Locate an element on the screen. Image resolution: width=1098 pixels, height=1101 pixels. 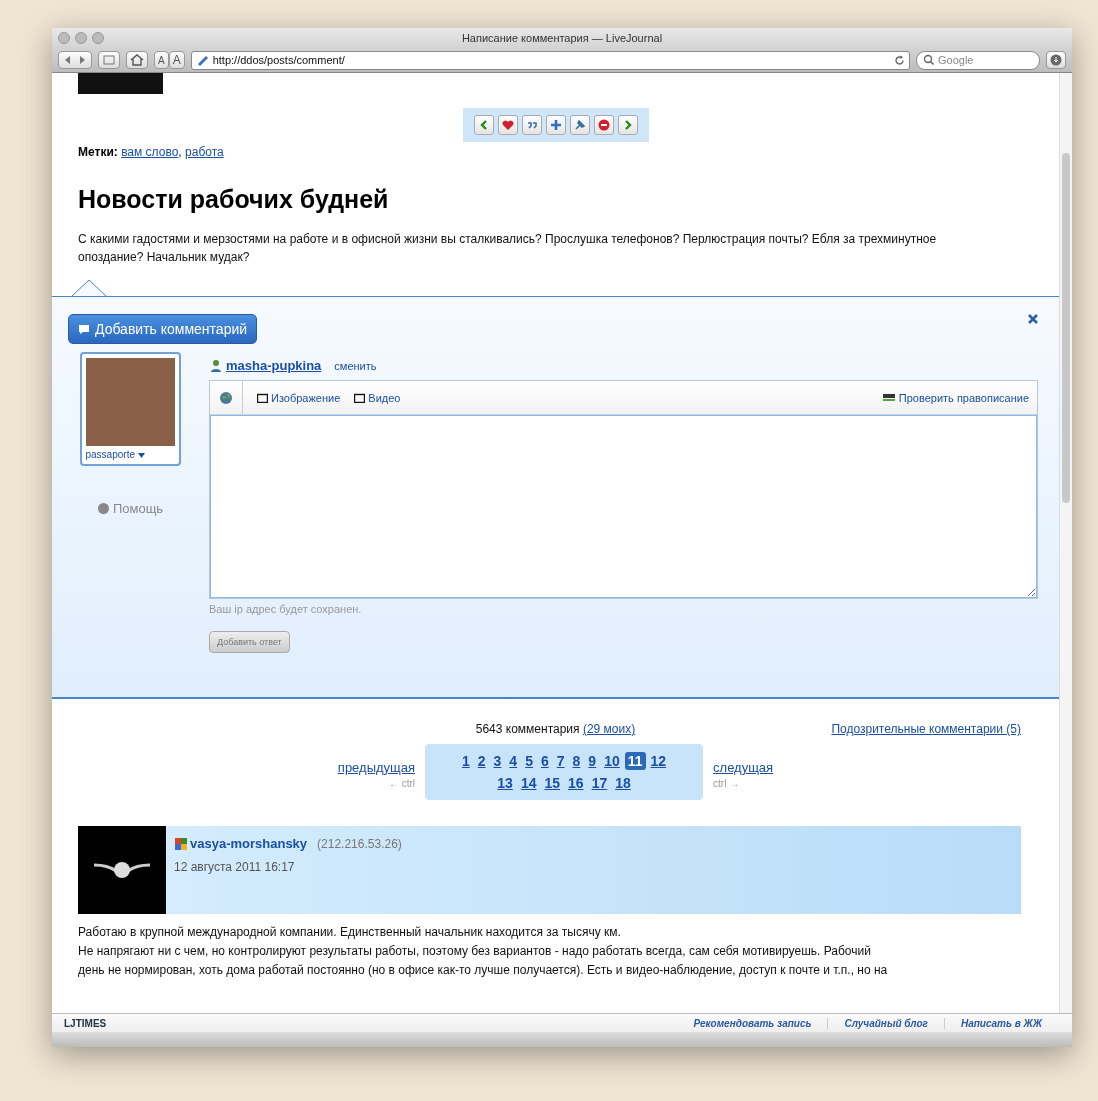
editor-tool-button: Видео is located at coordinates (377, 397).